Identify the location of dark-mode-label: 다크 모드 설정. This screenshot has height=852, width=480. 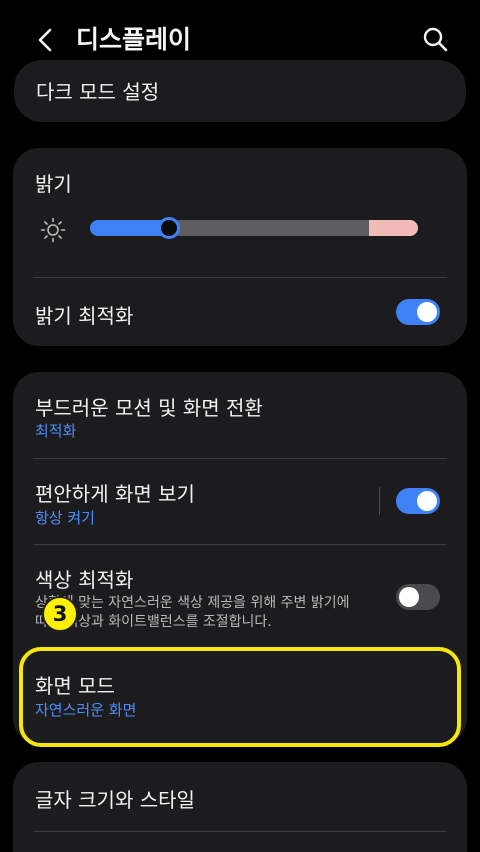
(98, 92).